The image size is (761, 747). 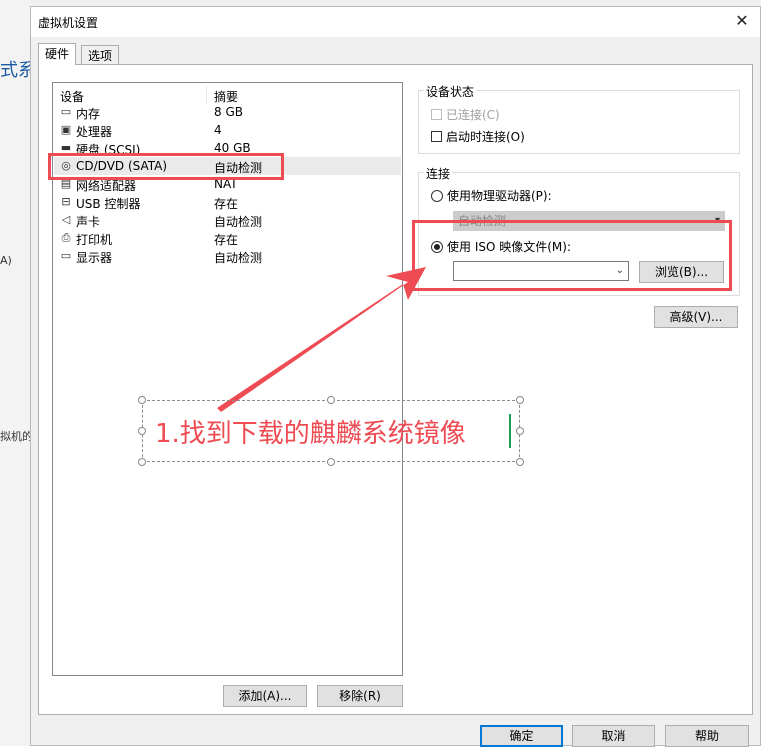 What do you see at coordinates (310, 434) in the screenshot?
I see `annotation-text: 1.找到下载的麒麟系统镜像` at bounding box center [310, 434].